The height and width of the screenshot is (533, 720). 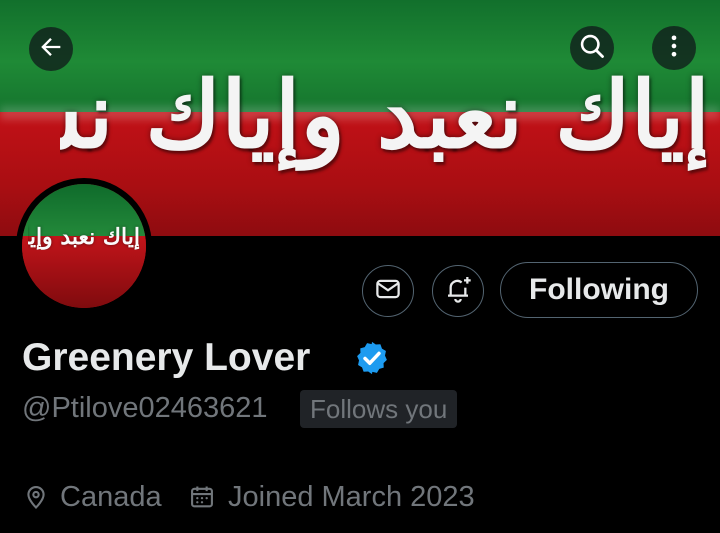 I want to click on notifications-button, so click(x=458, y=291).